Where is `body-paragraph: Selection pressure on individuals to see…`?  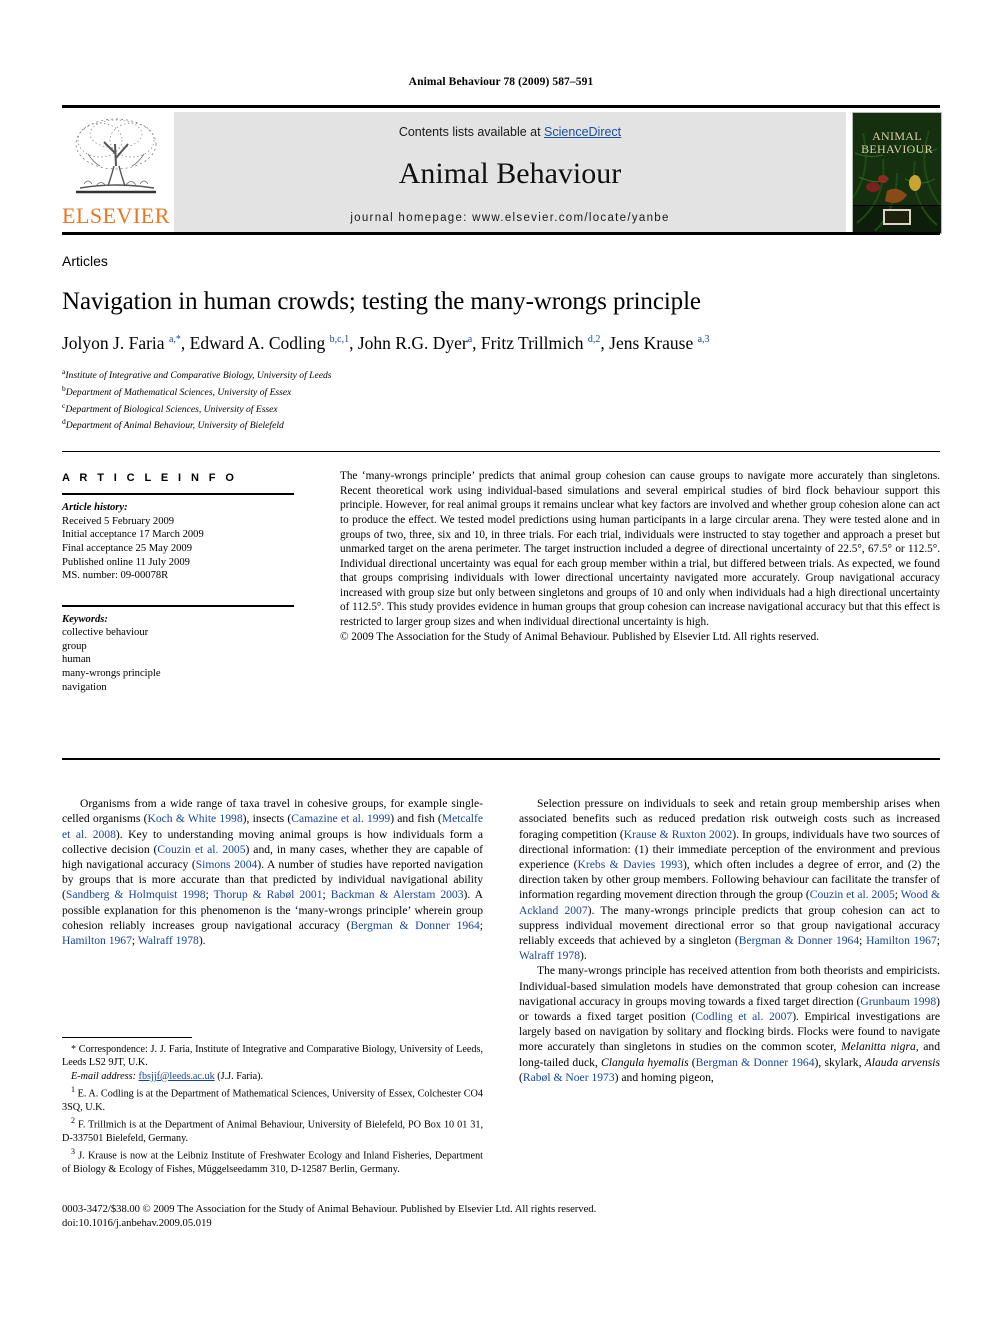 body-paragraph: Selection pressure on individuals to see… is located at coordinates (730, 880).